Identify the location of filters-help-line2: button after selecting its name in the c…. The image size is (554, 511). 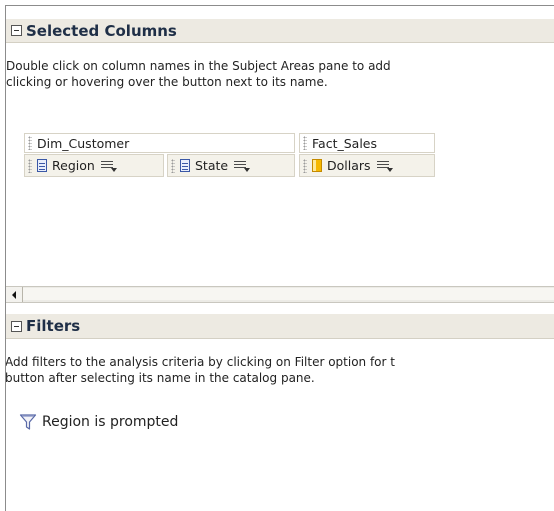
(160, 378).